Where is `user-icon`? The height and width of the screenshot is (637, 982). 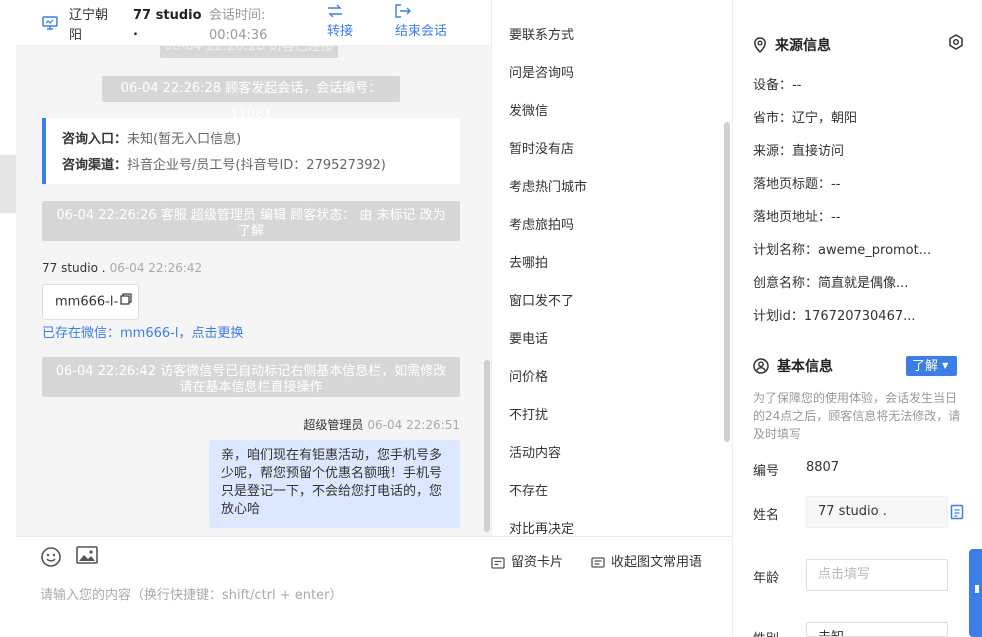
user-icon is located at coordinates (765, 366).